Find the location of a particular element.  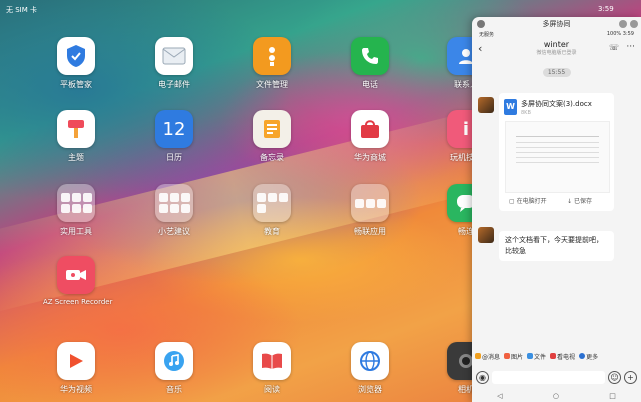

chat-header: ‹ winter 微信电脑版已登录 ☏ ··· is located at coordinates (556, 51).